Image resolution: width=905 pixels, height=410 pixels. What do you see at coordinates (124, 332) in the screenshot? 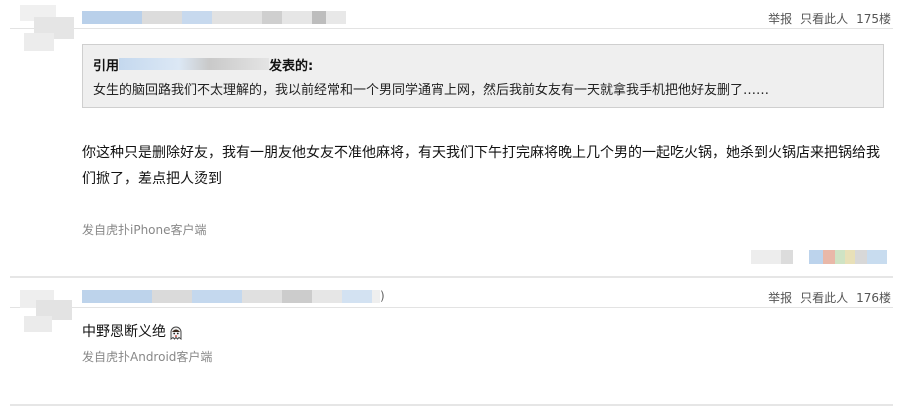
I see `post-content-text: 中野恩断义绝` at bounding box center [124, 332].